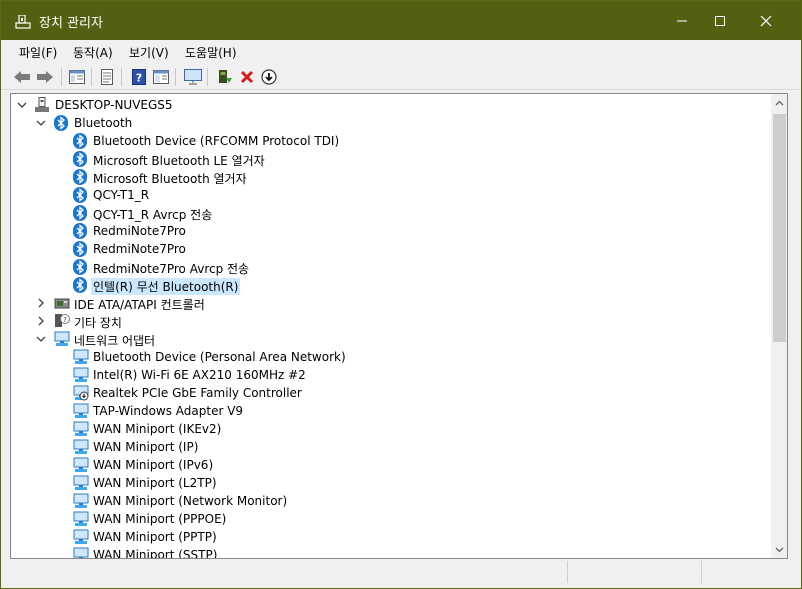 This screenshot has width=802, height=589. What do you see at coordinates (77, 77) in the screenshot?
I see `show-hide-console-tree-button` at bounding box center [77, 77].